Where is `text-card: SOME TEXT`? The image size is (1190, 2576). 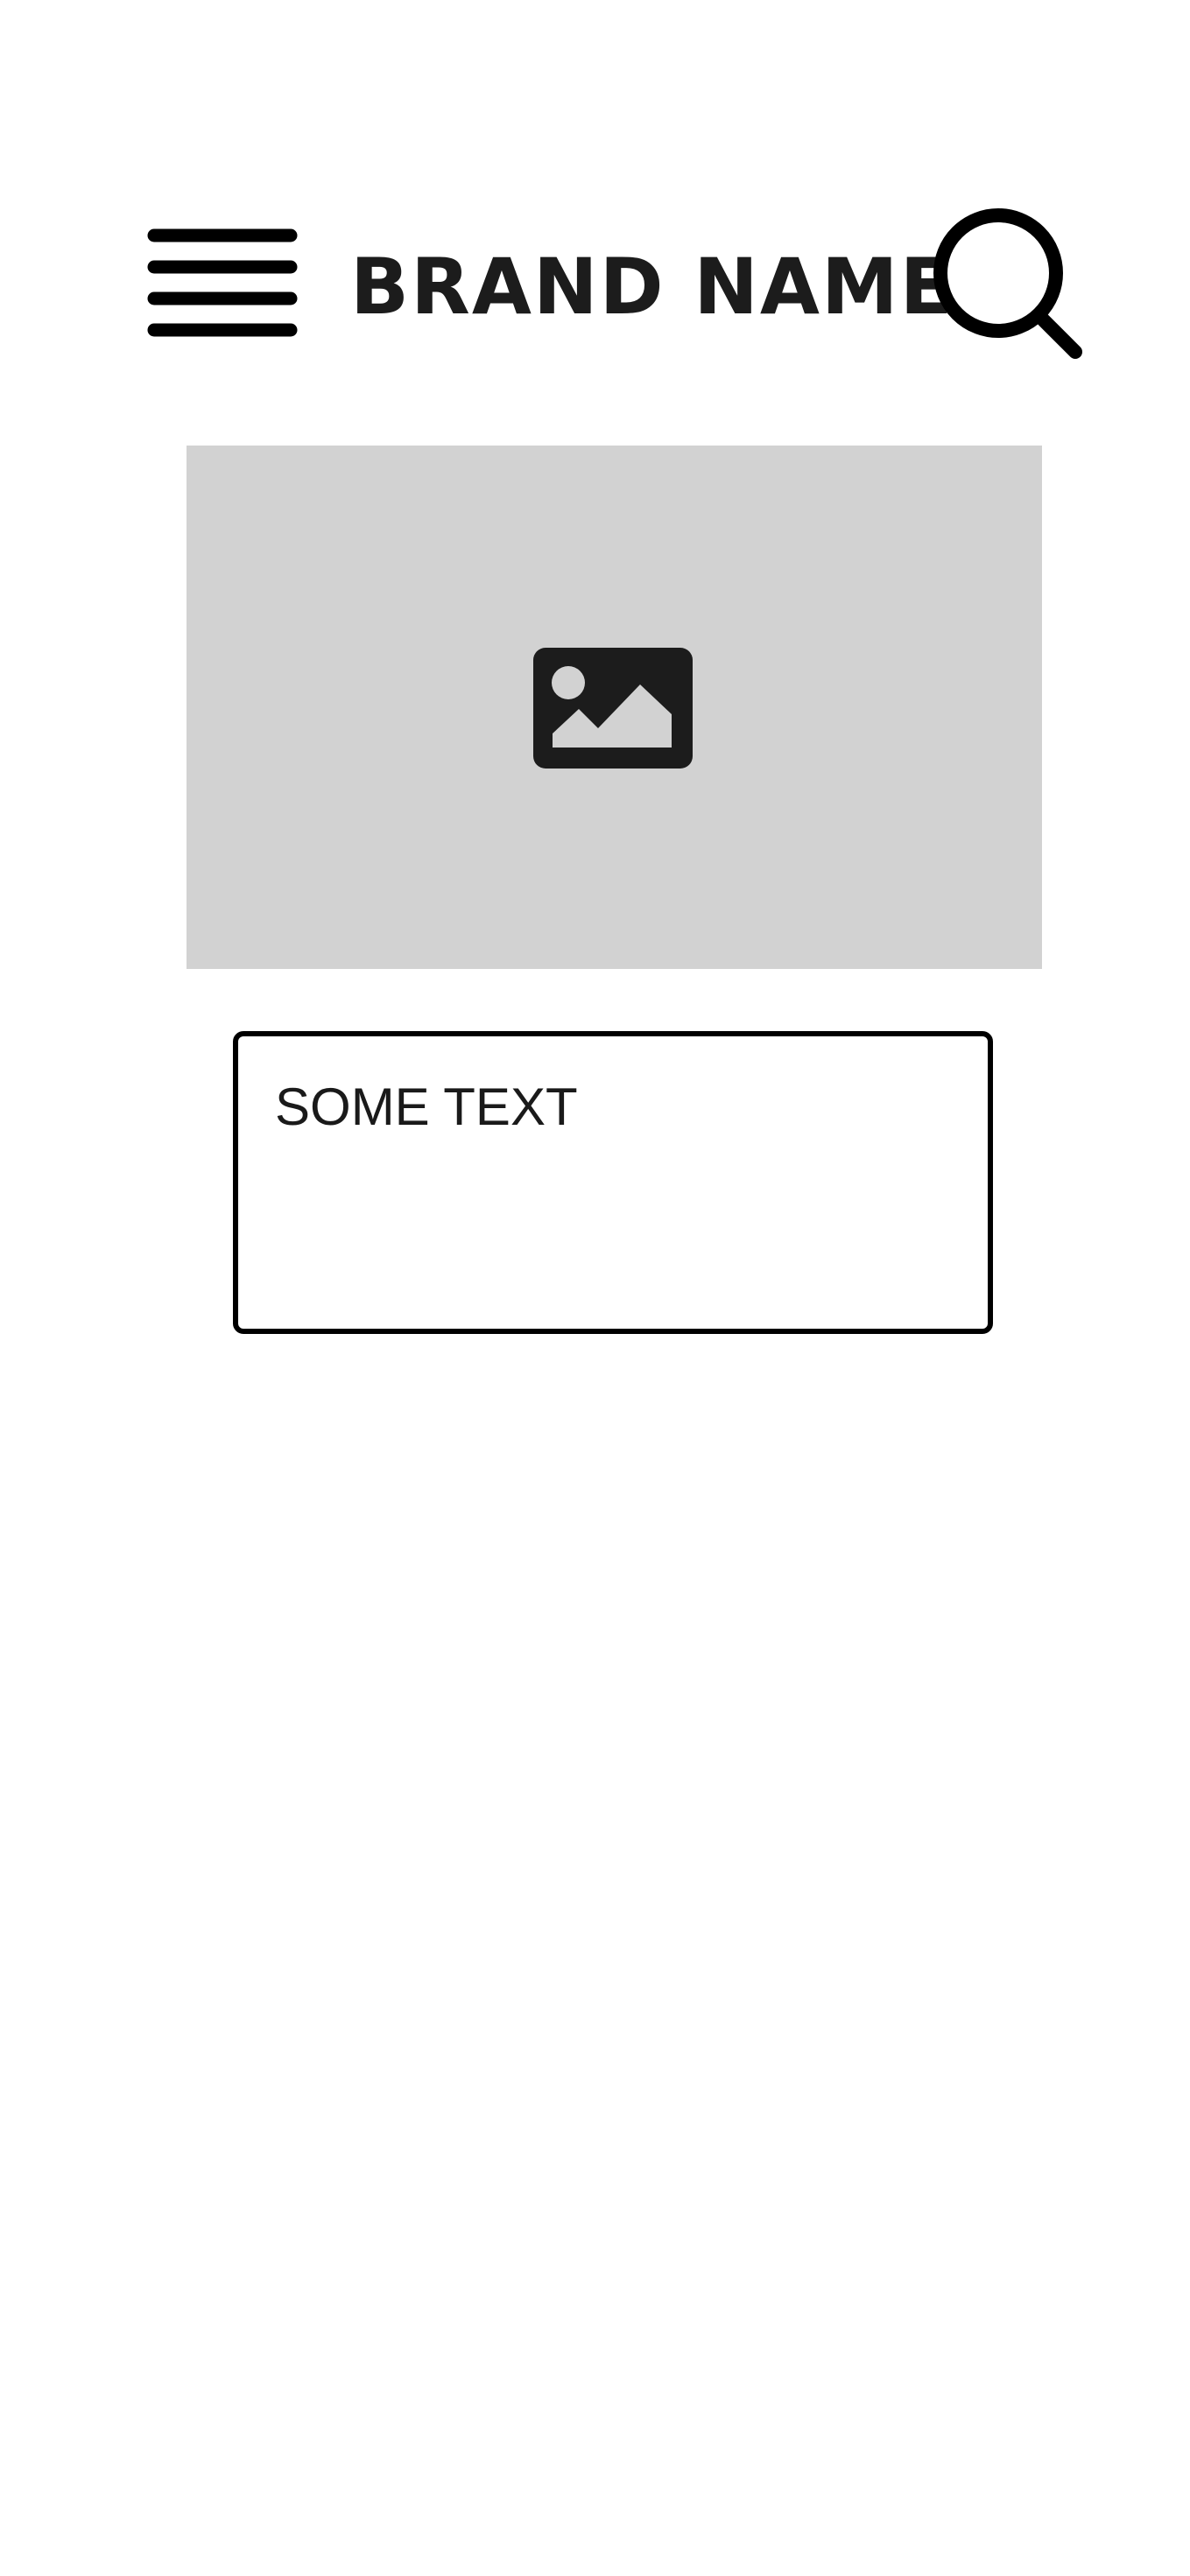 text-card: SOME TEXT is located at coordinates (613, 1183).